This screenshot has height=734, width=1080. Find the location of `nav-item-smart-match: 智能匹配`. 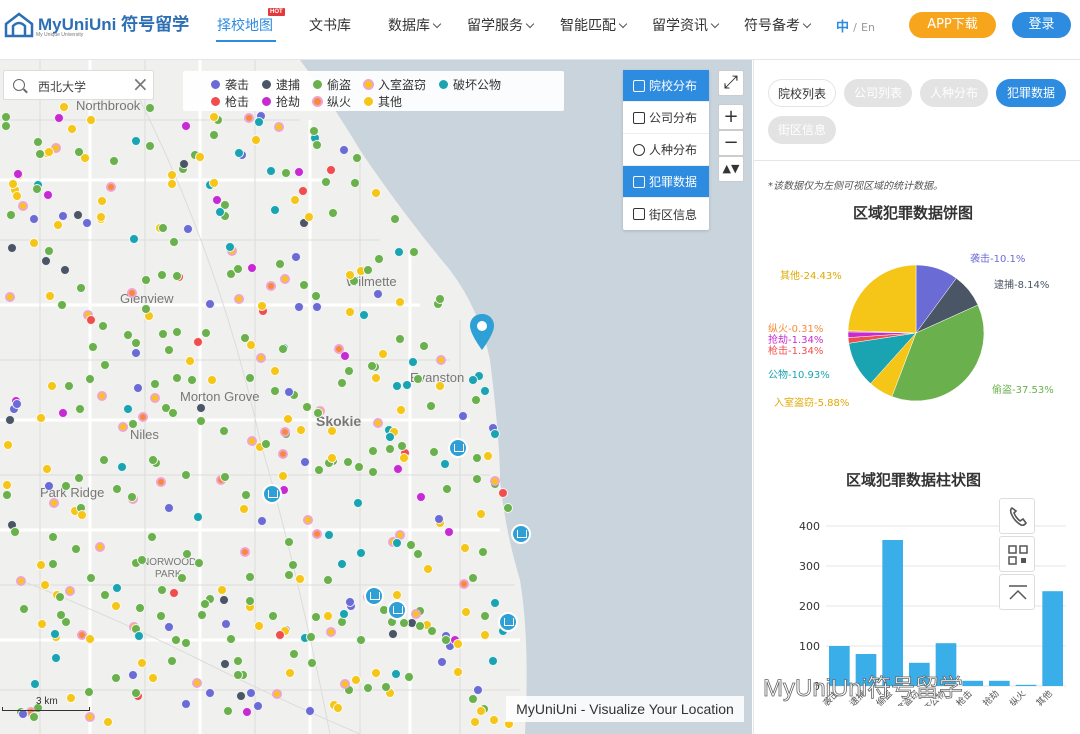

nav-item-smart-match: 智能匹配 is located at coordinates (594, 25).